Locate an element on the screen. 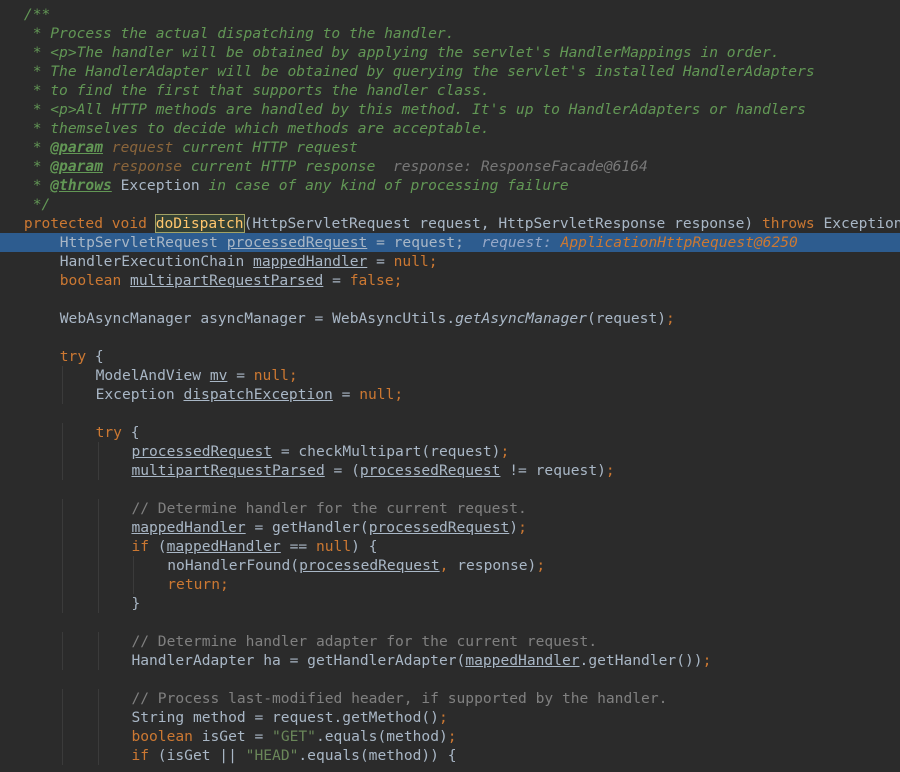 The width and height of the screenshot is (900, 772). line-content: if (mappedHandler == null) { is located at coordinates (188, 546).